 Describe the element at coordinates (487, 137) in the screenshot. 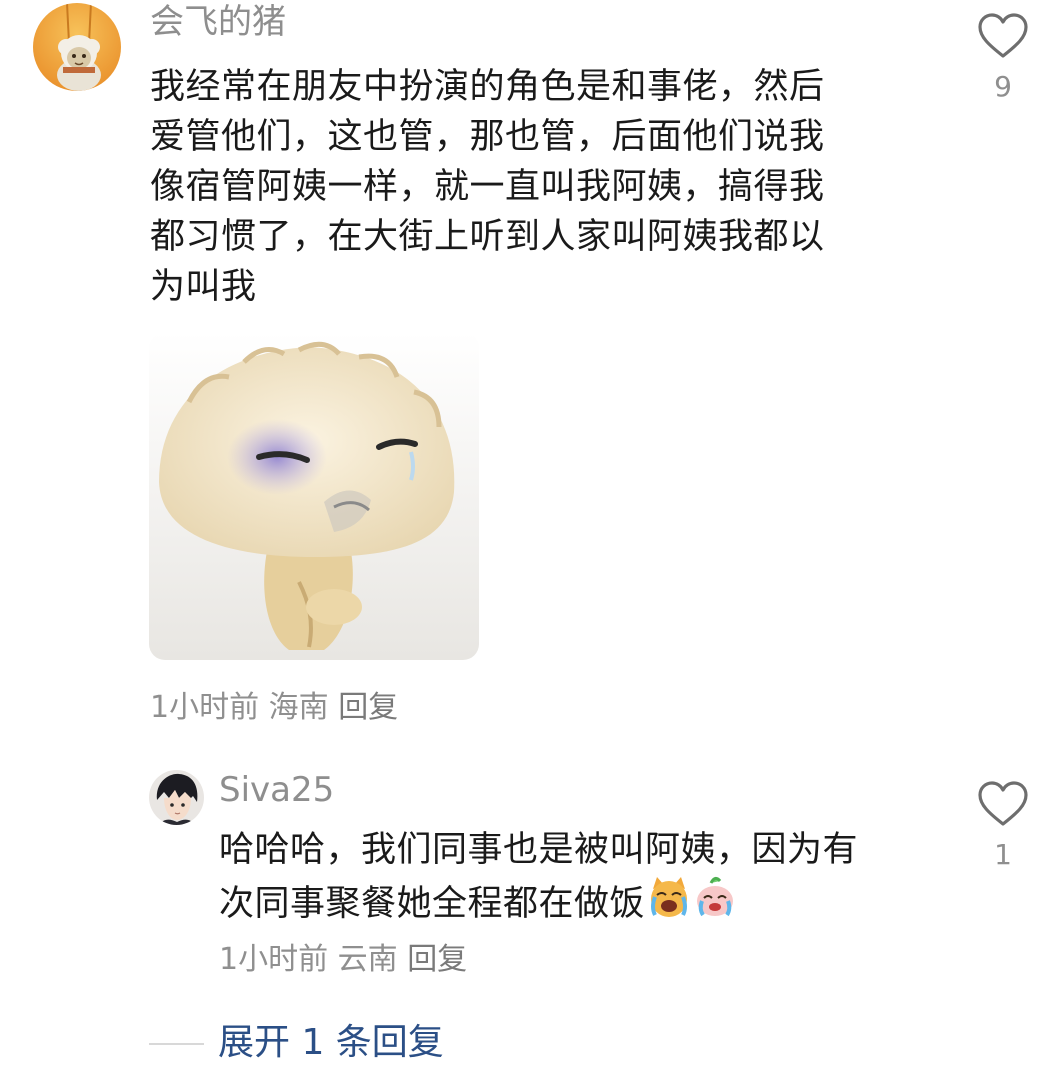

I see `comment-line: 爱管他们，这也管，那也管，后面他们说我` at that location.